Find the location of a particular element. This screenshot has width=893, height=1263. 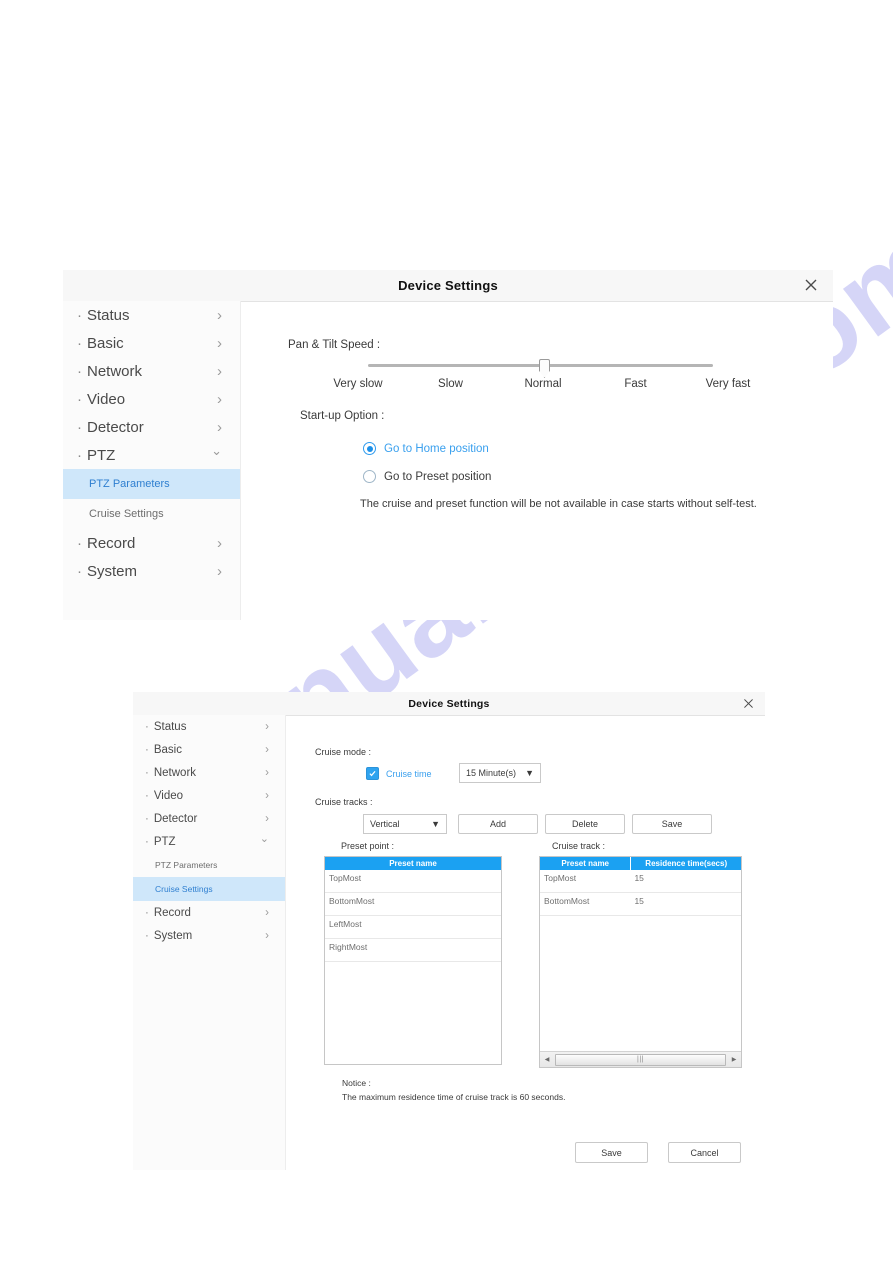

table-row: TopMost 15 is located at coordinates (640, 881).